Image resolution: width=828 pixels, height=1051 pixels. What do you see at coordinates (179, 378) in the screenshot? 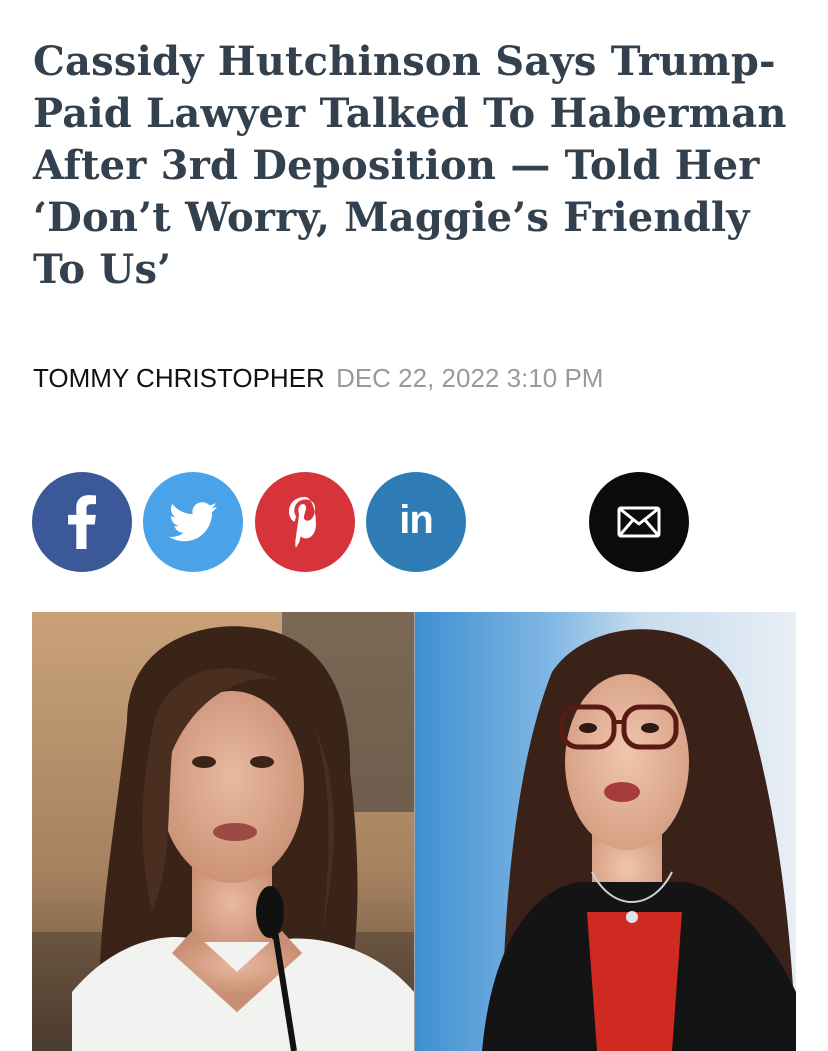
I see `author-name: TOMMY CHRISTOPHER` at bounding box center [179, 378].